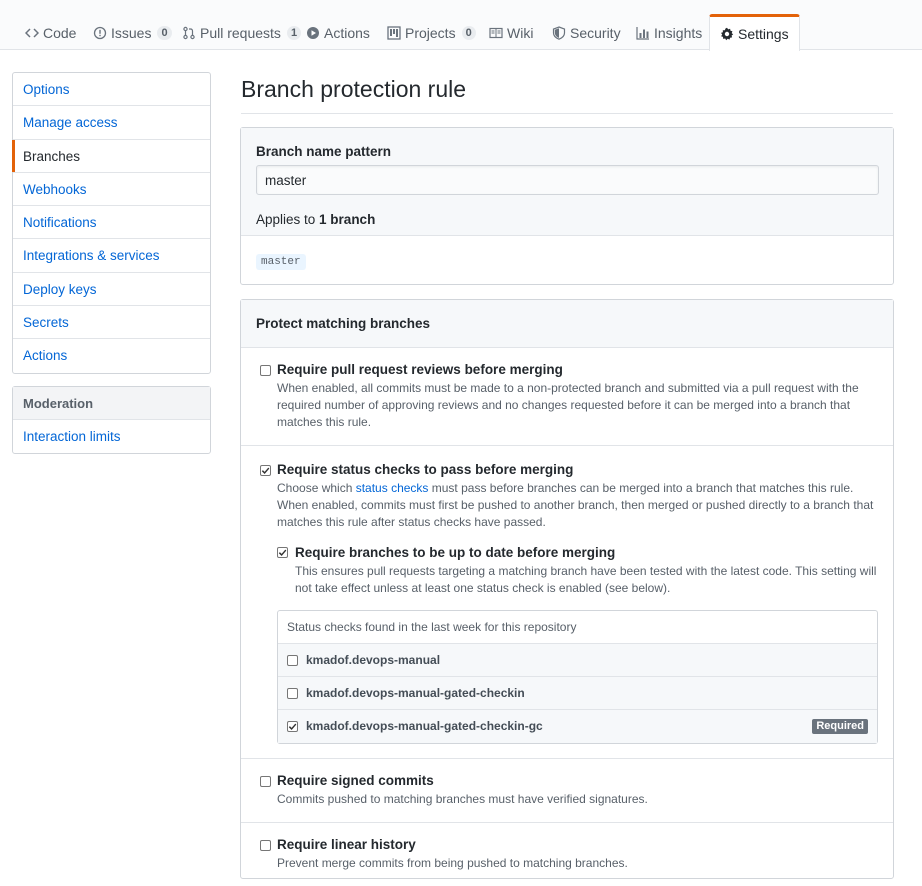 The width and height of the screenshot is (922, 886). What do you see at coordinates (265, 845) in the screenshot?
I see `require-linear-history-checkbox` at bounding box center [265, 845].